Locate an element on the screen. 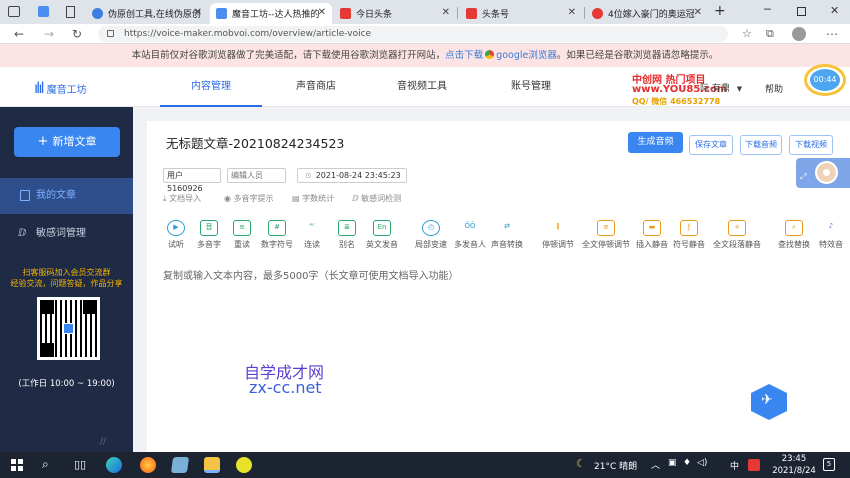 Image resolution: width=850 pixels, height=478 pixels. save-article-button: 保存文章 is located at coordinates (711, 145).